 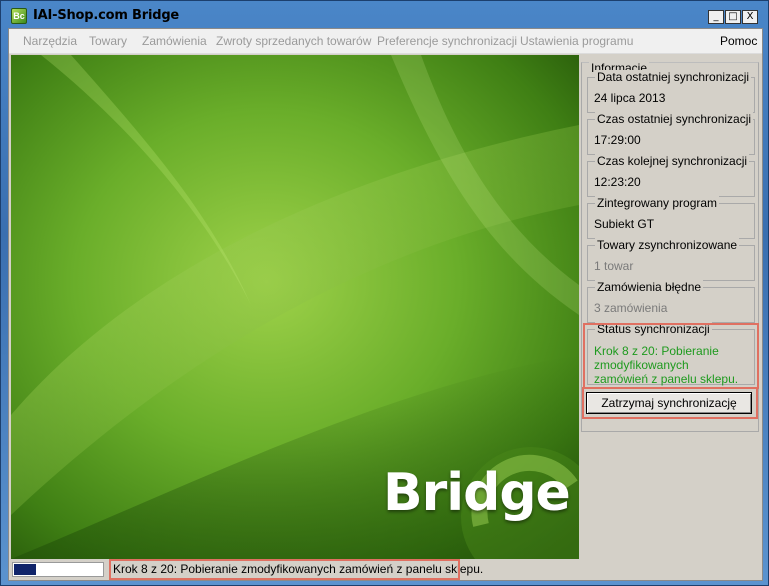 What do you see at coordinates (649, 287) in the screenshot?
I see `failed-orders-label: Zamówienia błędne` at bounding box center [649, 287].